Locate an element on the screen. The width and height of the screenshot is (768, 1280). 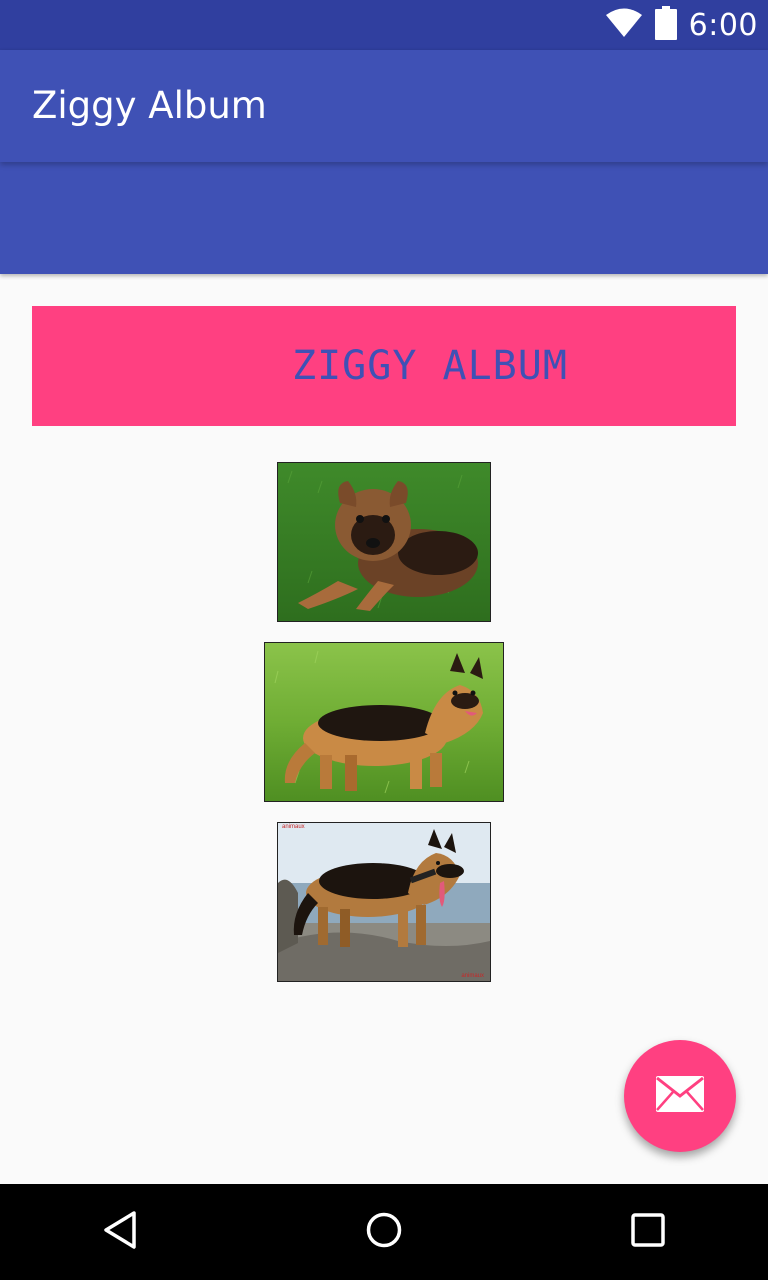
navigation-bar is located at coordinates (384, 1232).